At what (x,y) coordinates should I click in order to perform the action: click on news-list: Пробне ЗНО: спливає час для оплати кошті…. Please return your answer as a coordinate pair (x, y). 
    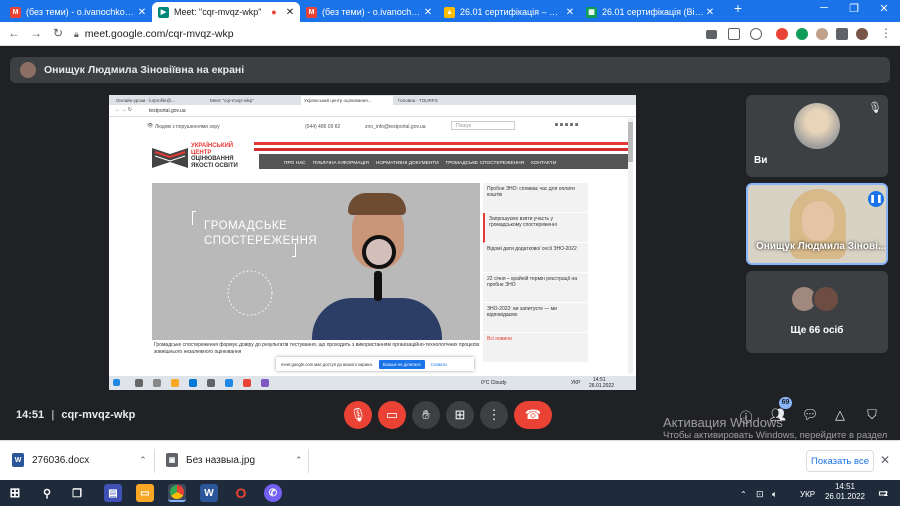
    Looking at the image, I should click on (535, 275).